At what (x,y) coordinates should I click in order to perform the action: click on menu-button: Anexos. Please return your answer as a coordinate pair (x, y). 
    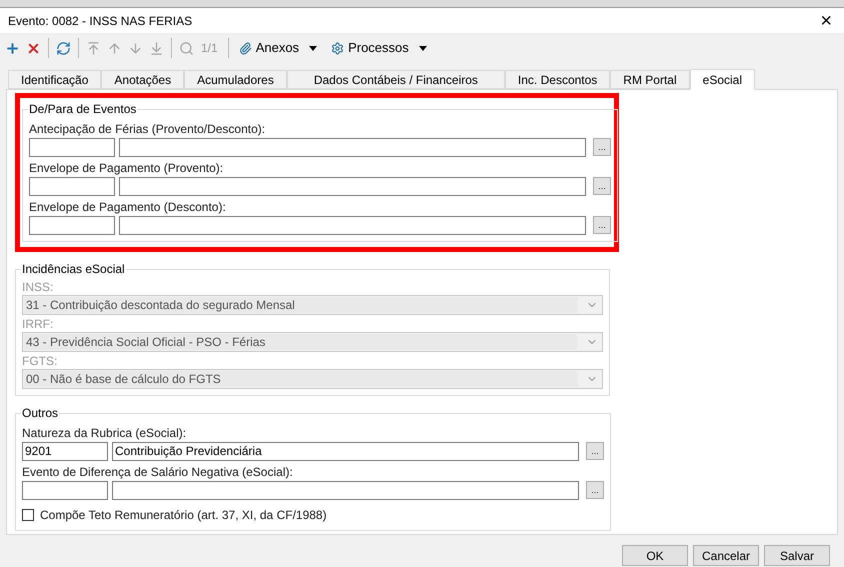
    Looking at the image, I should click on (278, 48).